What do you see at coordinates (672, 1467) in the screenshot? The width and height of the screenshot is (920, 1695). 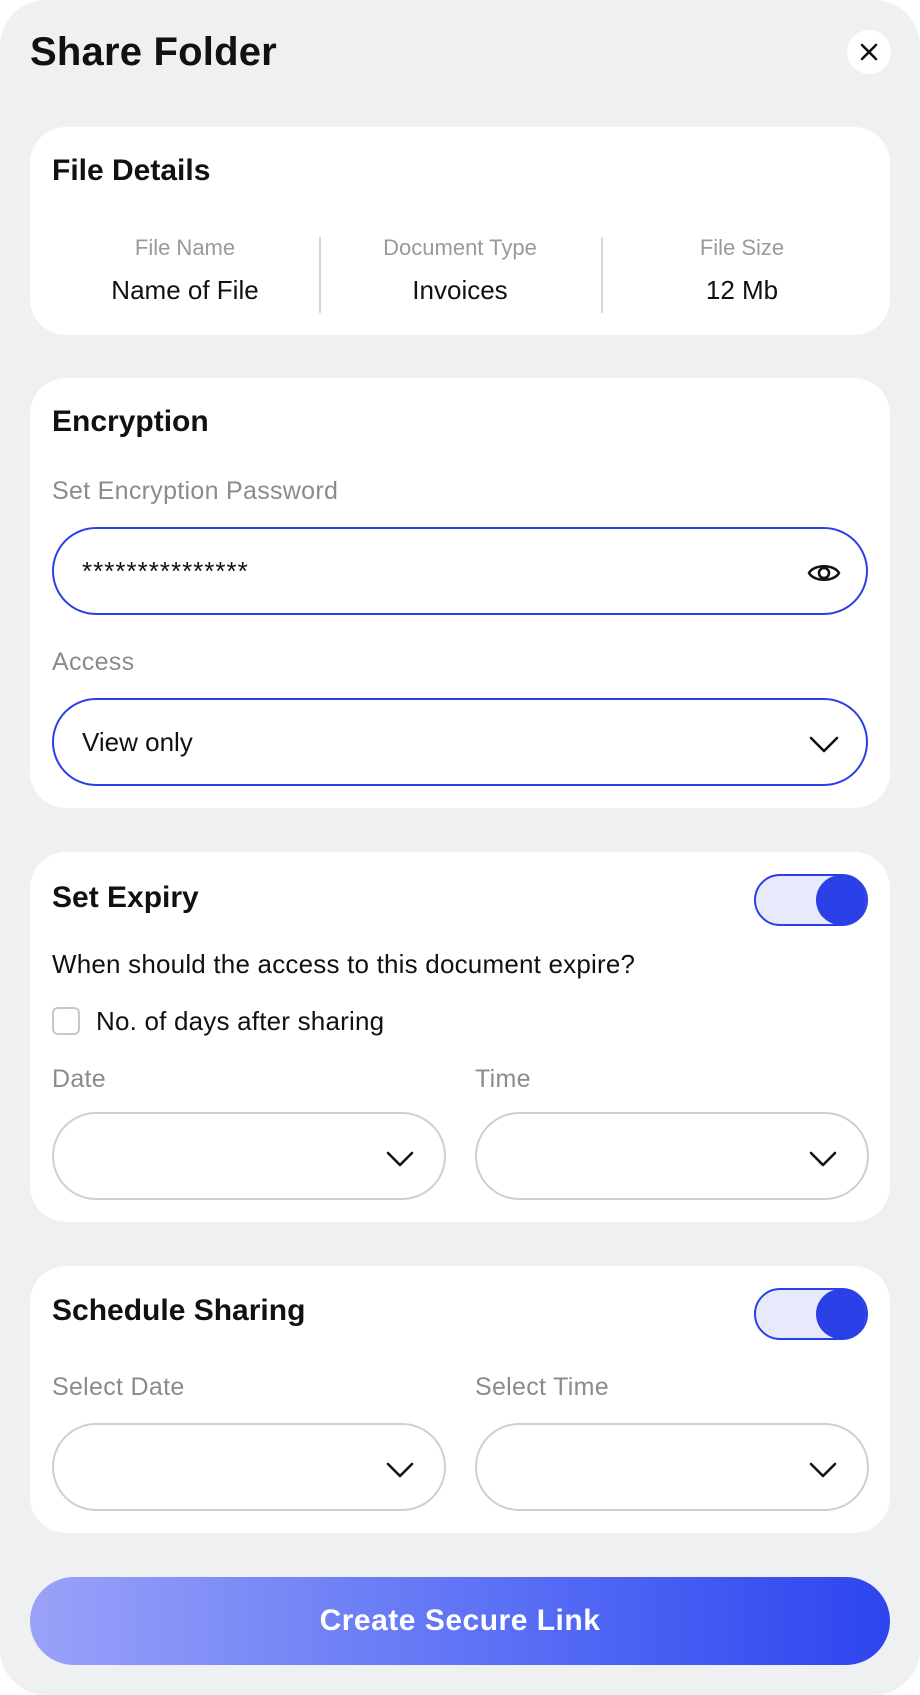 I see `schedule-time-select` at bounding box center [672, 1467].